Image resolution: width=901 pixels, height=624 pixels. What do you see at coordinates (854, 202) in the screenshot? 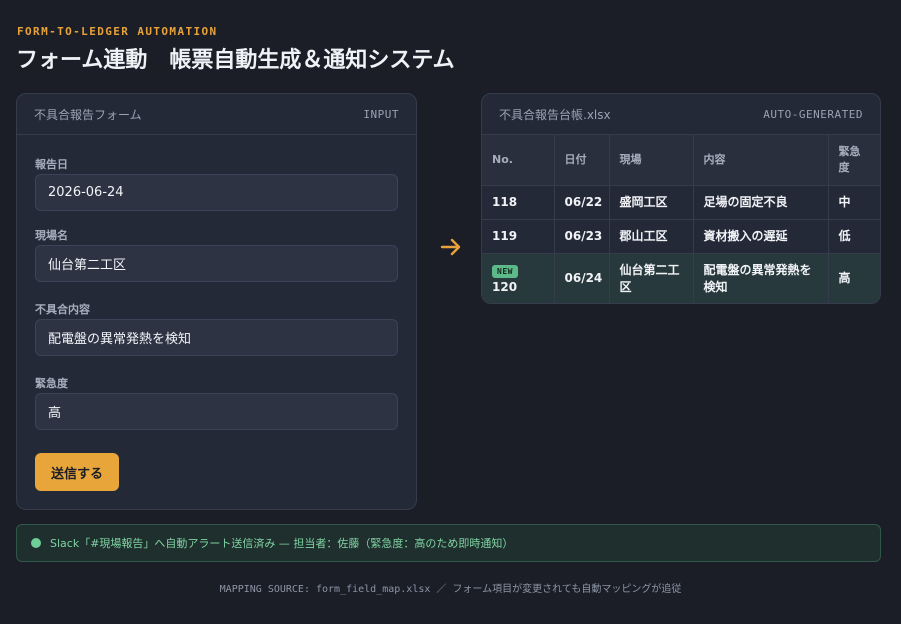
I see `cell-urgency: 中` at bounding box center [854, 202].